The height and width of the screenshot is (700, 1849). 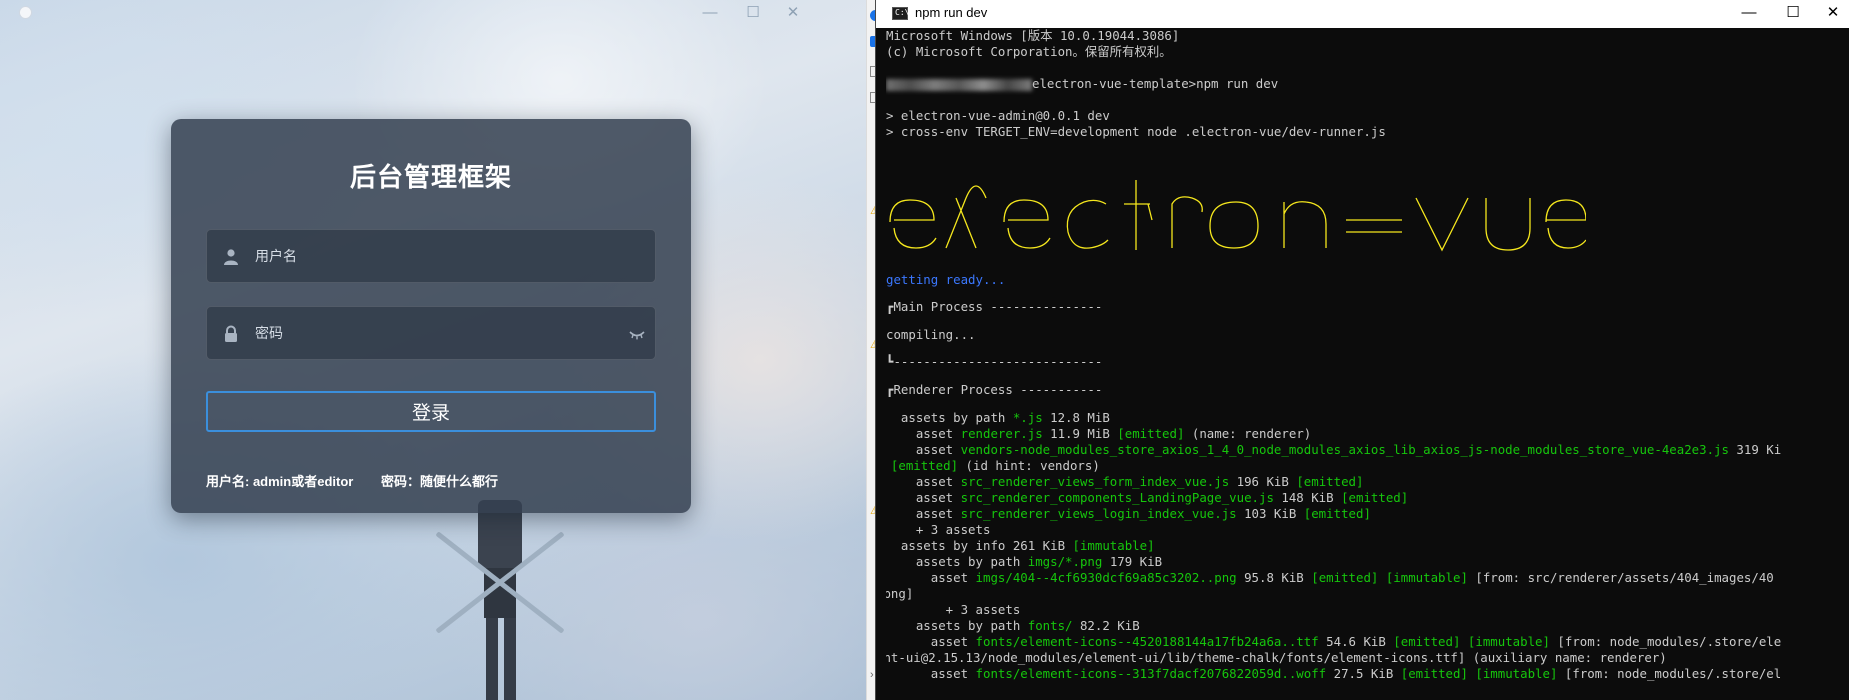 What do you see at coordinates (430, 177) in the screenshot?
I see `login-title: 后台管理框架` at bounding box center [430, 177].